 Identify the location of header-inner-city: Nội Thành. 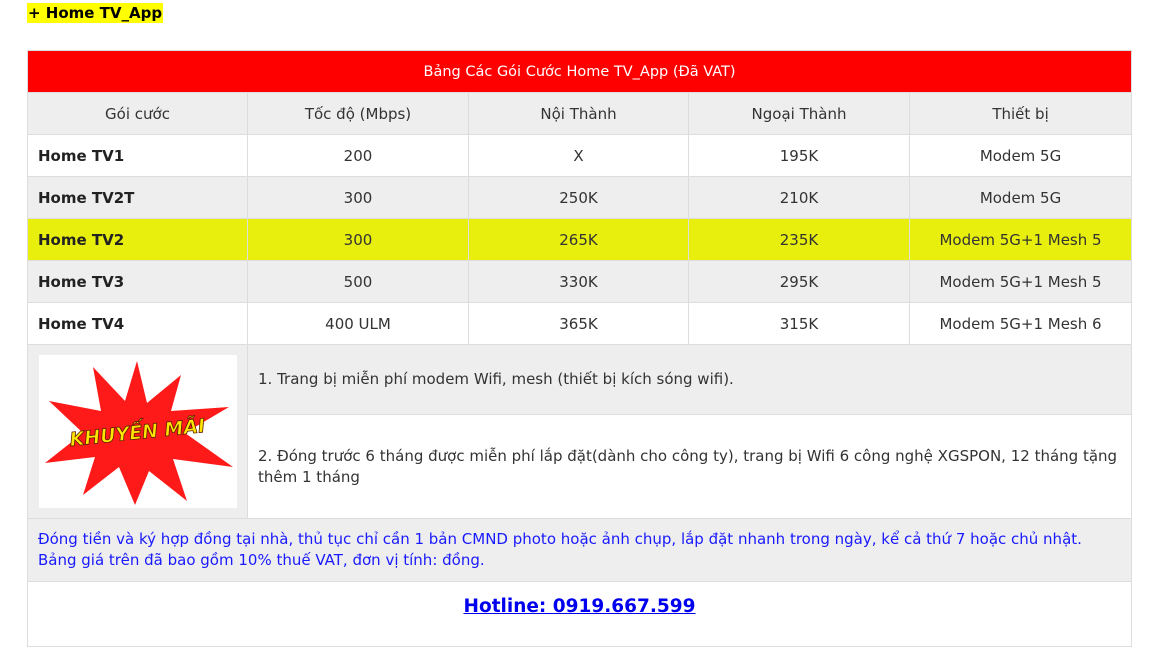
(578, 113).